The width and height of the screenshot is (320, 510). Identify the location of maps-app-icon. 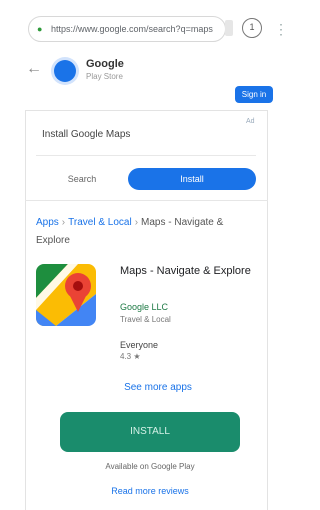
(66, 295).